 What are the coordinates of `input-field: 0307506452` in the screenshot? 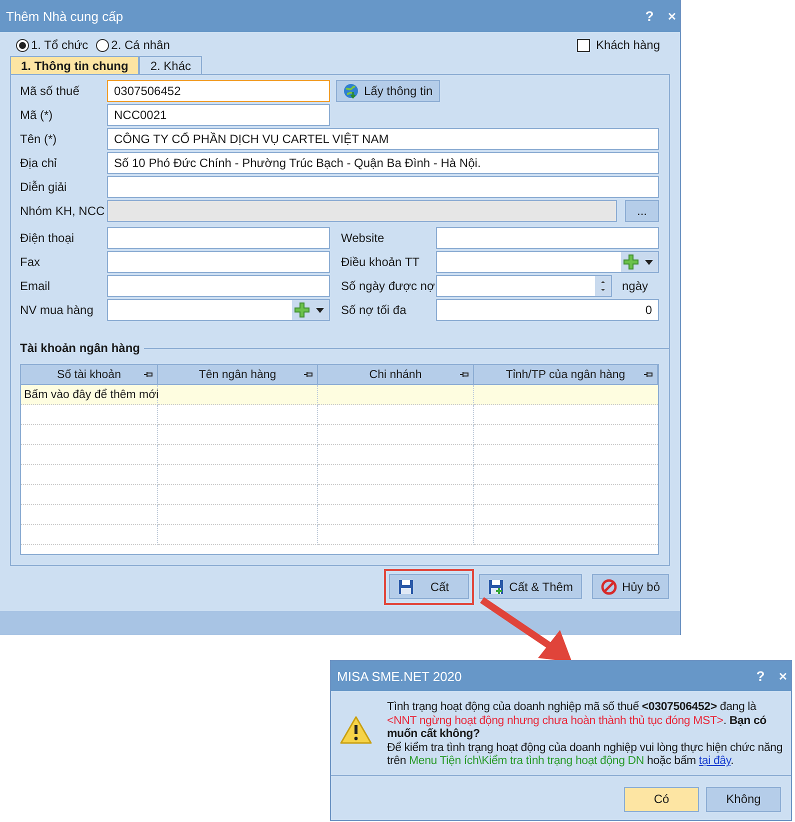 It's located at (218, 91).